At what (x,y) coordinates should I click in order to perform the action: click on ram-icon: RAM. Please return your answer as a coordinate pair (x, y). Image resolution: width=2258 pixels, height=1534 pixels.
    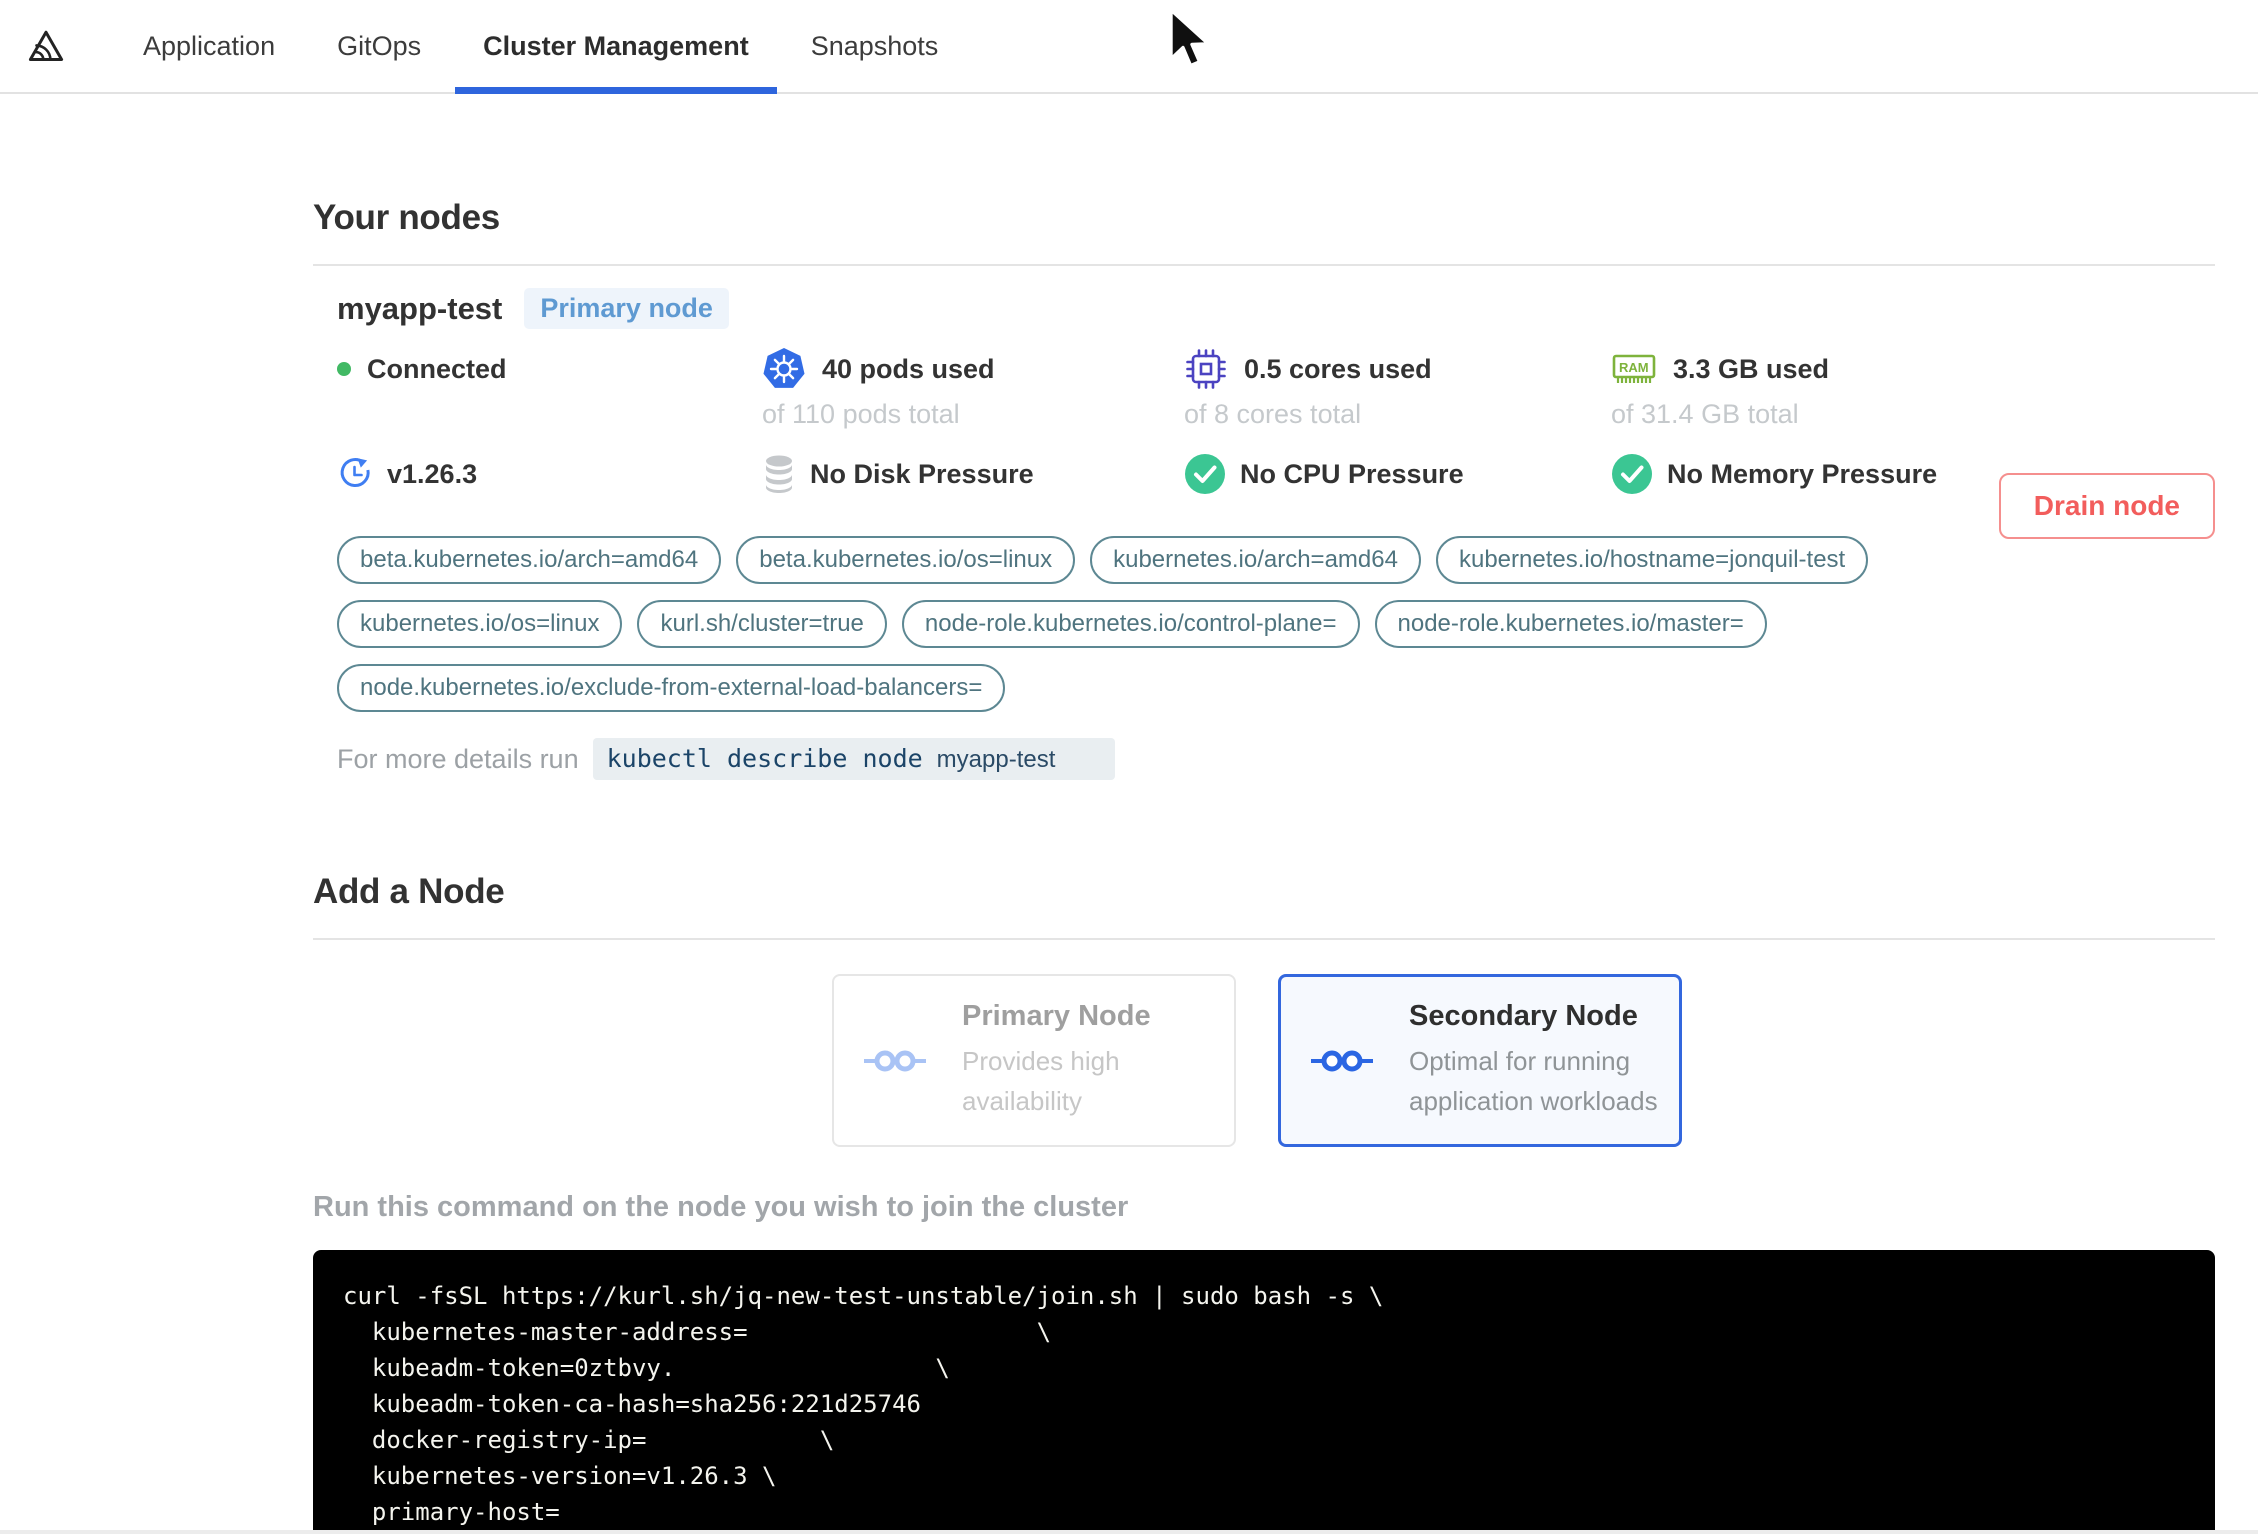
    Looking at the image, I should click on (1634, 369).